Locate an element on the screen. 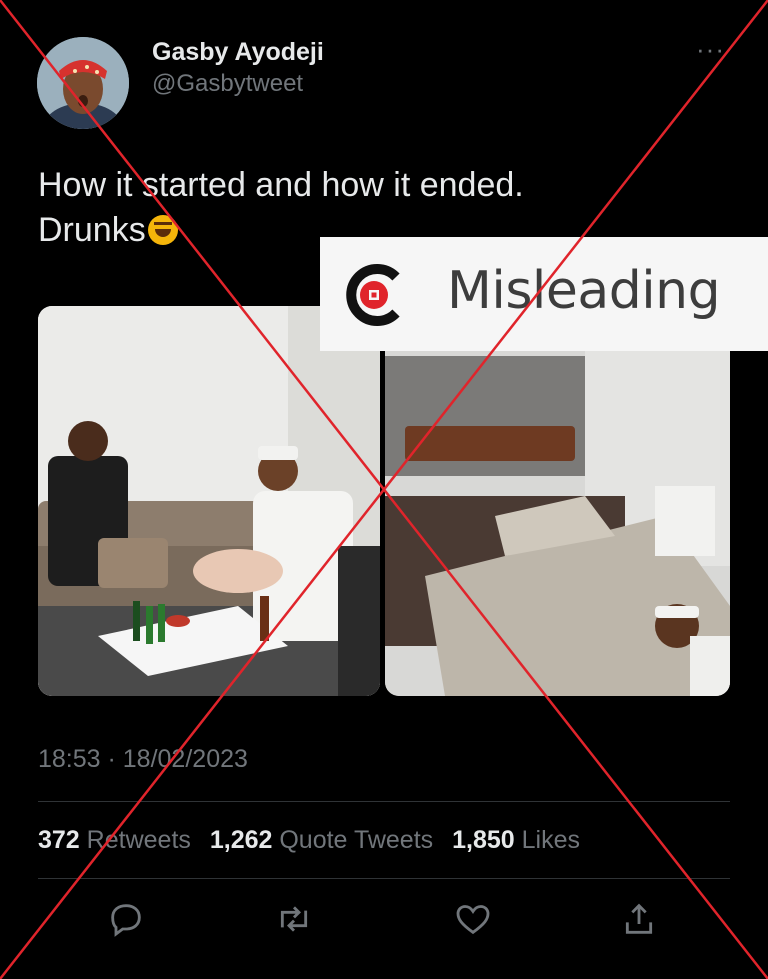  misleading-label-text: Misleading is located at coordinates (584, 291).